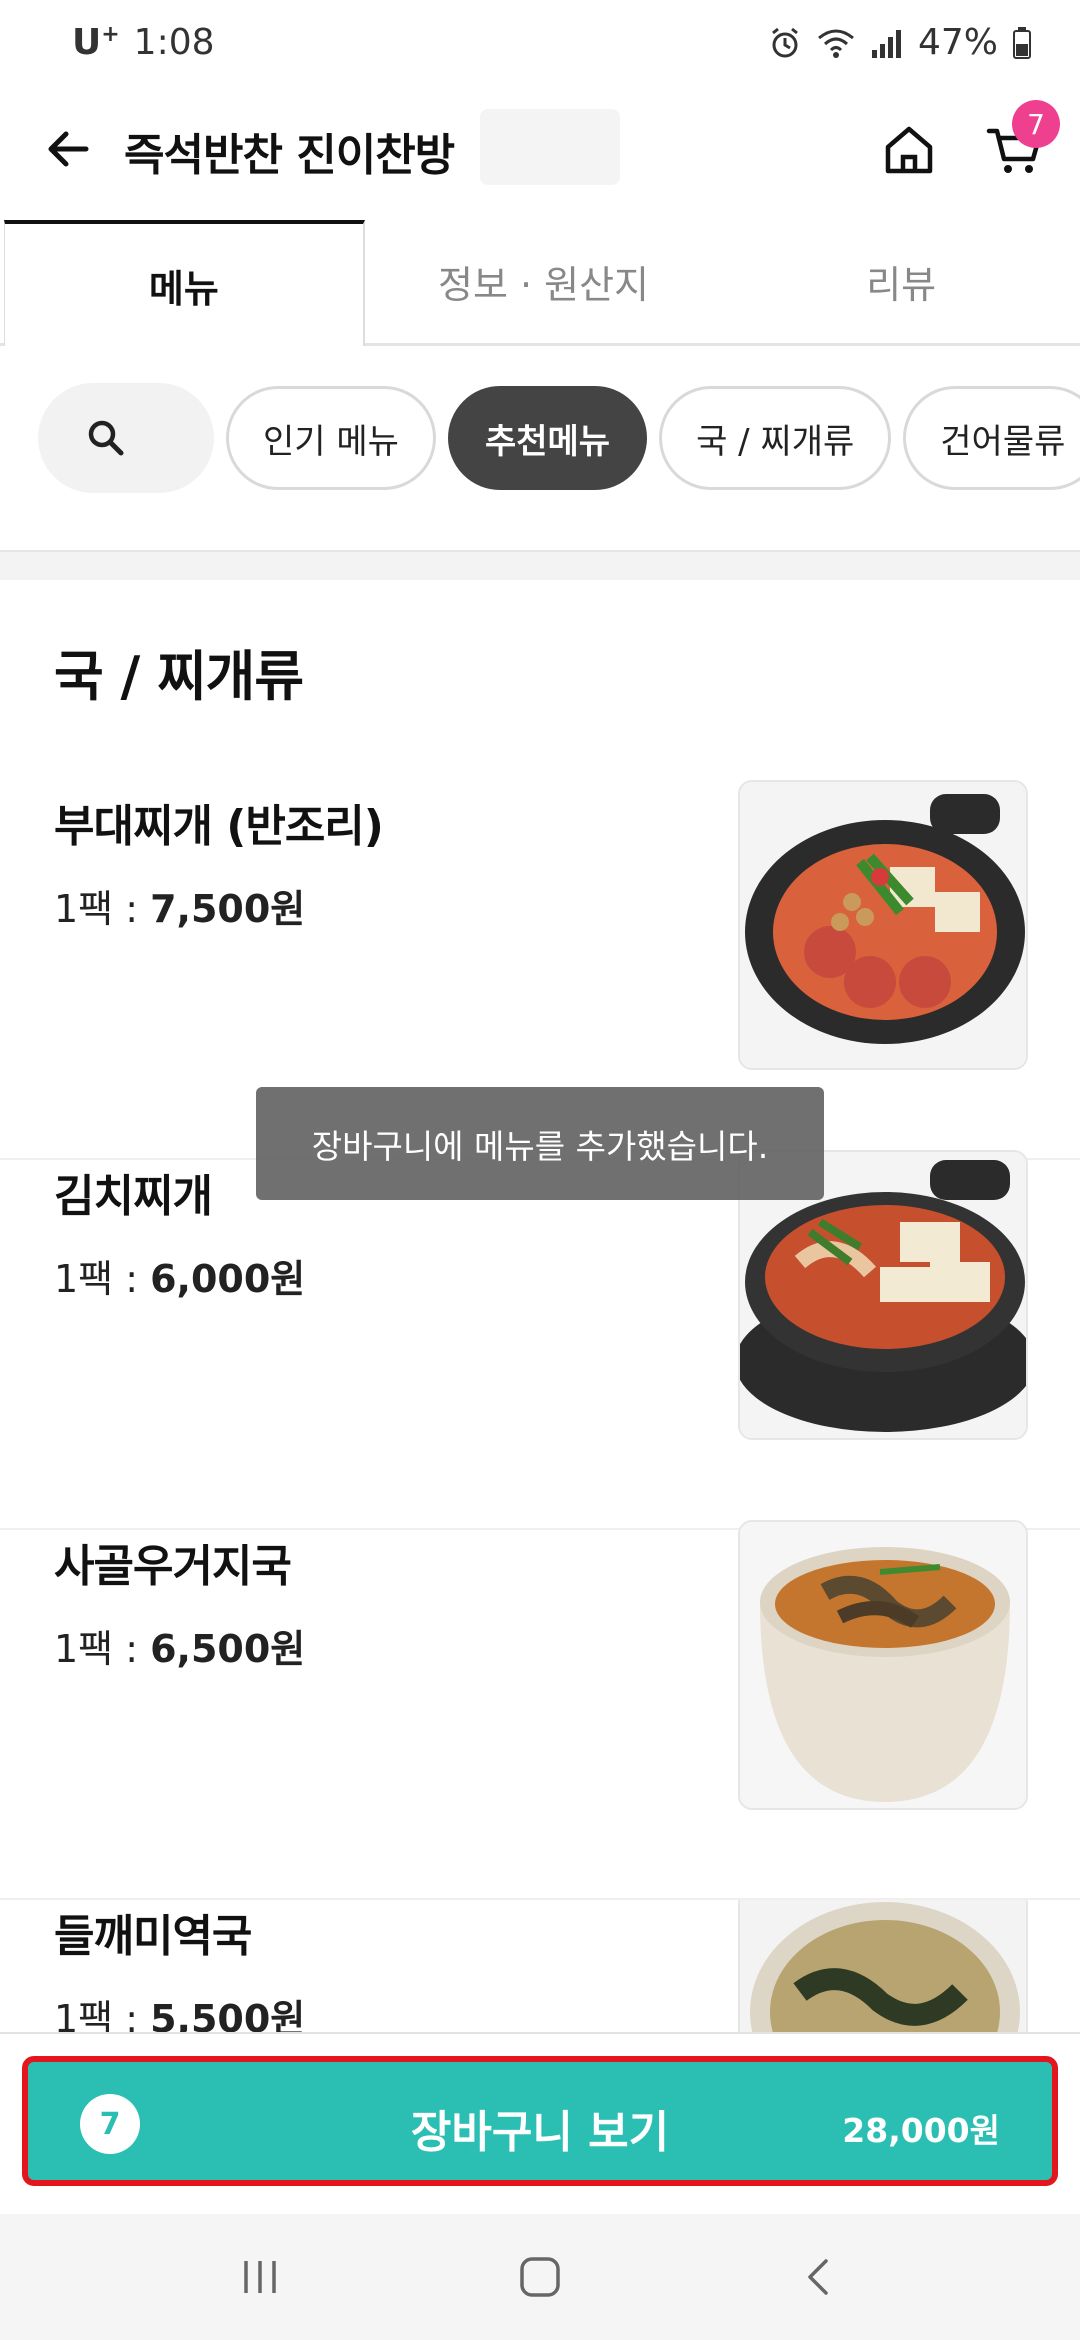 This screenshot has width=1080, height=2340. I want to click on category-chips: 인기 메뉴 추천메뉴 국 / 찌개류 건어물류, so click(540, 438).